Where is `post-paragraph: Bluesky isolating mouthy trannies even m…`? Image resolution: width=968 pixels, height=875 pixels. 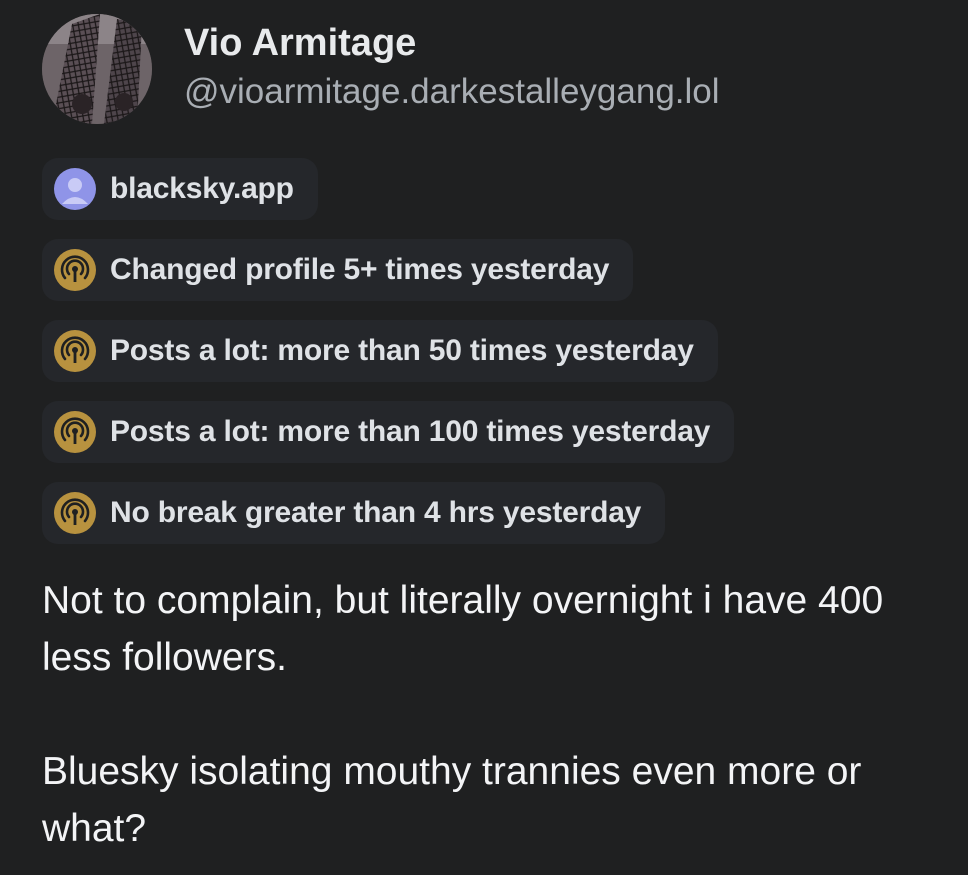
post-paragraph: Bluesky isolating mouthy trannies even m… is located at coordinates (452, 800).